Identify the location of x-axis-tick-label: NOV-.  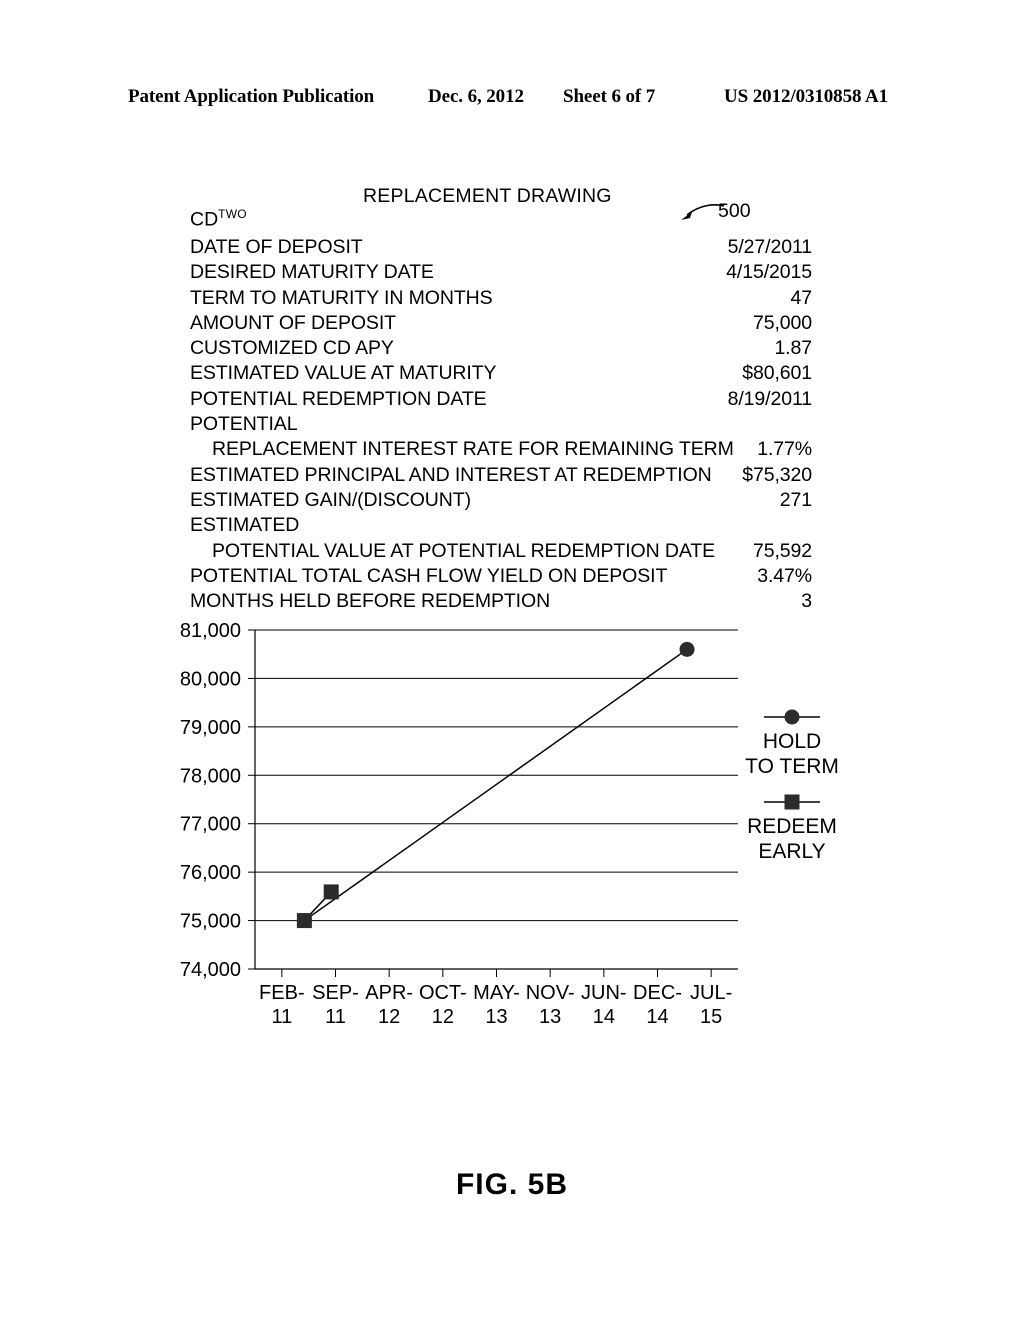
(550, 993).